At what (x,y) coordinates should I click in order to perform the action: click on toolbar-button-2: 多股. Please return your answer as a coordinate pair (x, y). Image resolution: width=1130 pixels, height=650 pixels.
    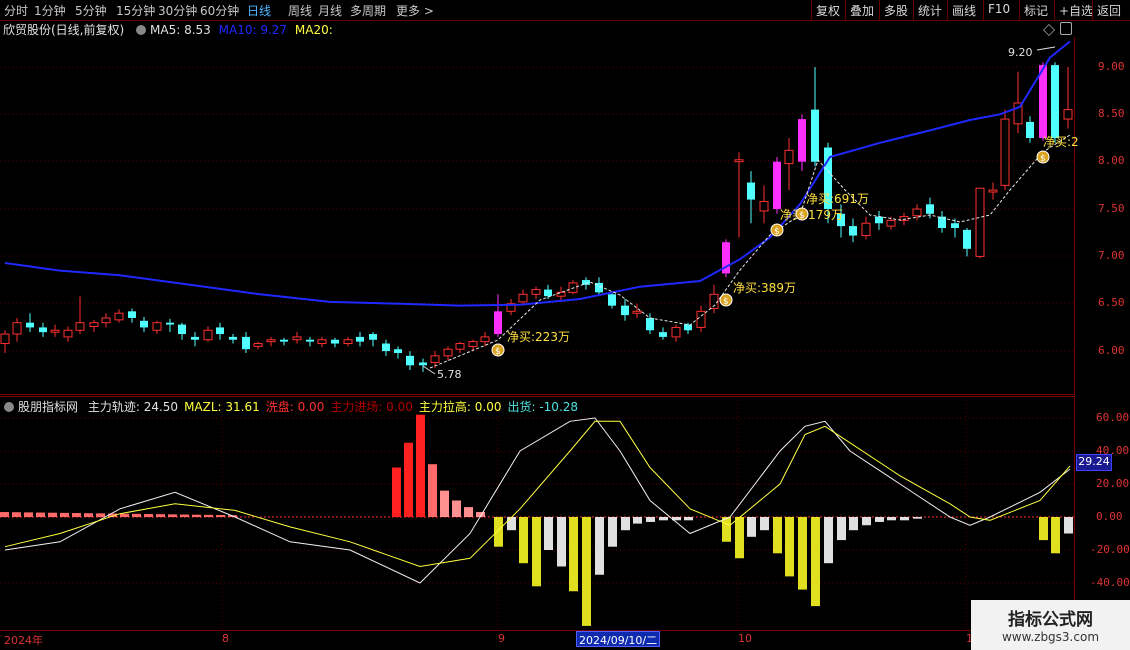
    Looking at the image, I should click on (896, 10).